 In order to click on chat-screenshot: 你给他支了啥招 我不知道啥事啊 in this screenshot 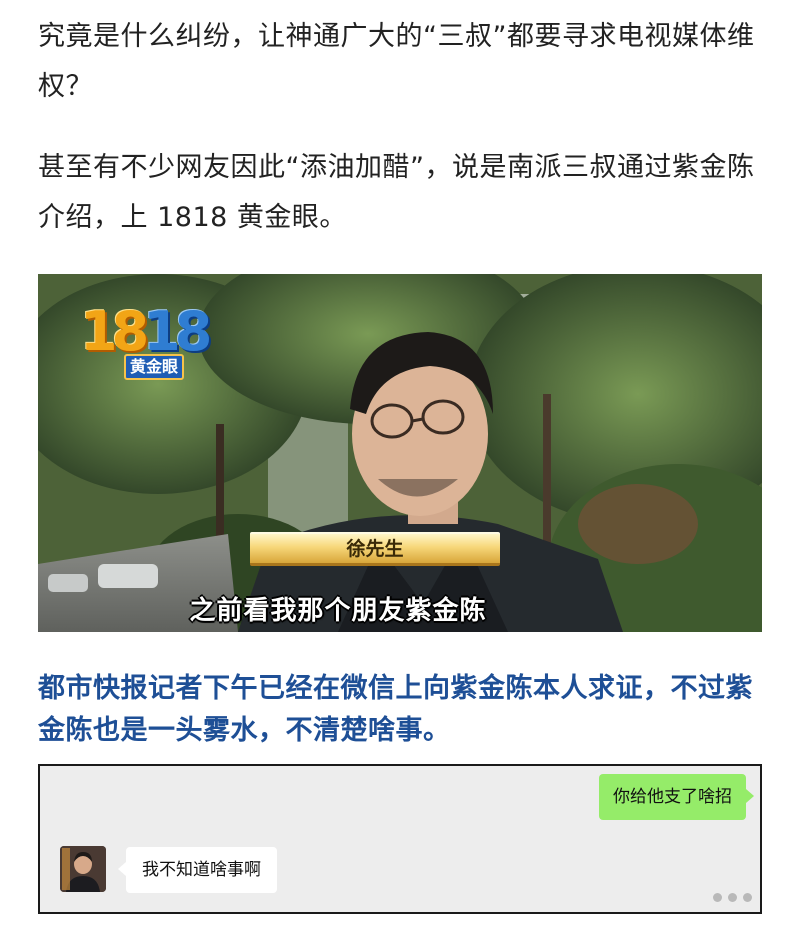, I will do `click(400, 839)`.